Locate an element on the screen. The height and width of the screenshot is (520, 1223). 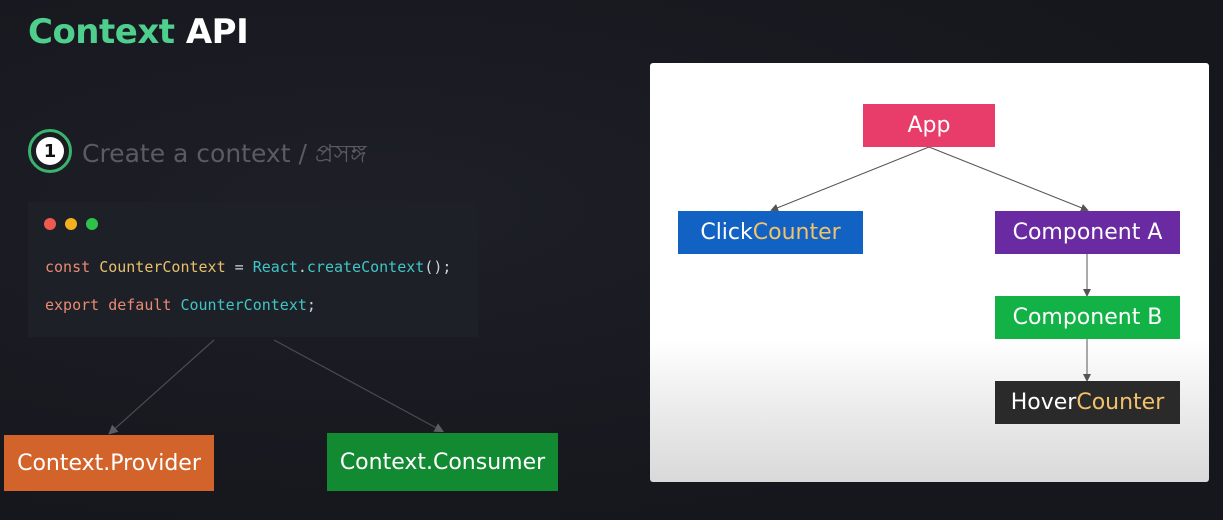
window-maximize-dot-icon is located at coordinates (92, 224).